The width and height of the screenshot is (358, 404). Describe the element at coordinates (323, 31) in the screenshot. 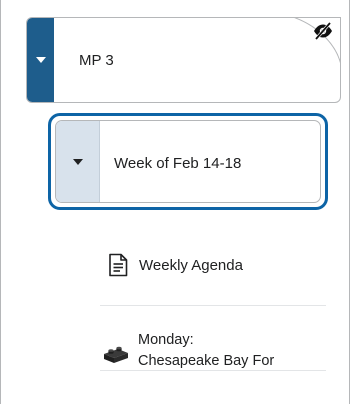

I see `eye-slash-icon` at that location.